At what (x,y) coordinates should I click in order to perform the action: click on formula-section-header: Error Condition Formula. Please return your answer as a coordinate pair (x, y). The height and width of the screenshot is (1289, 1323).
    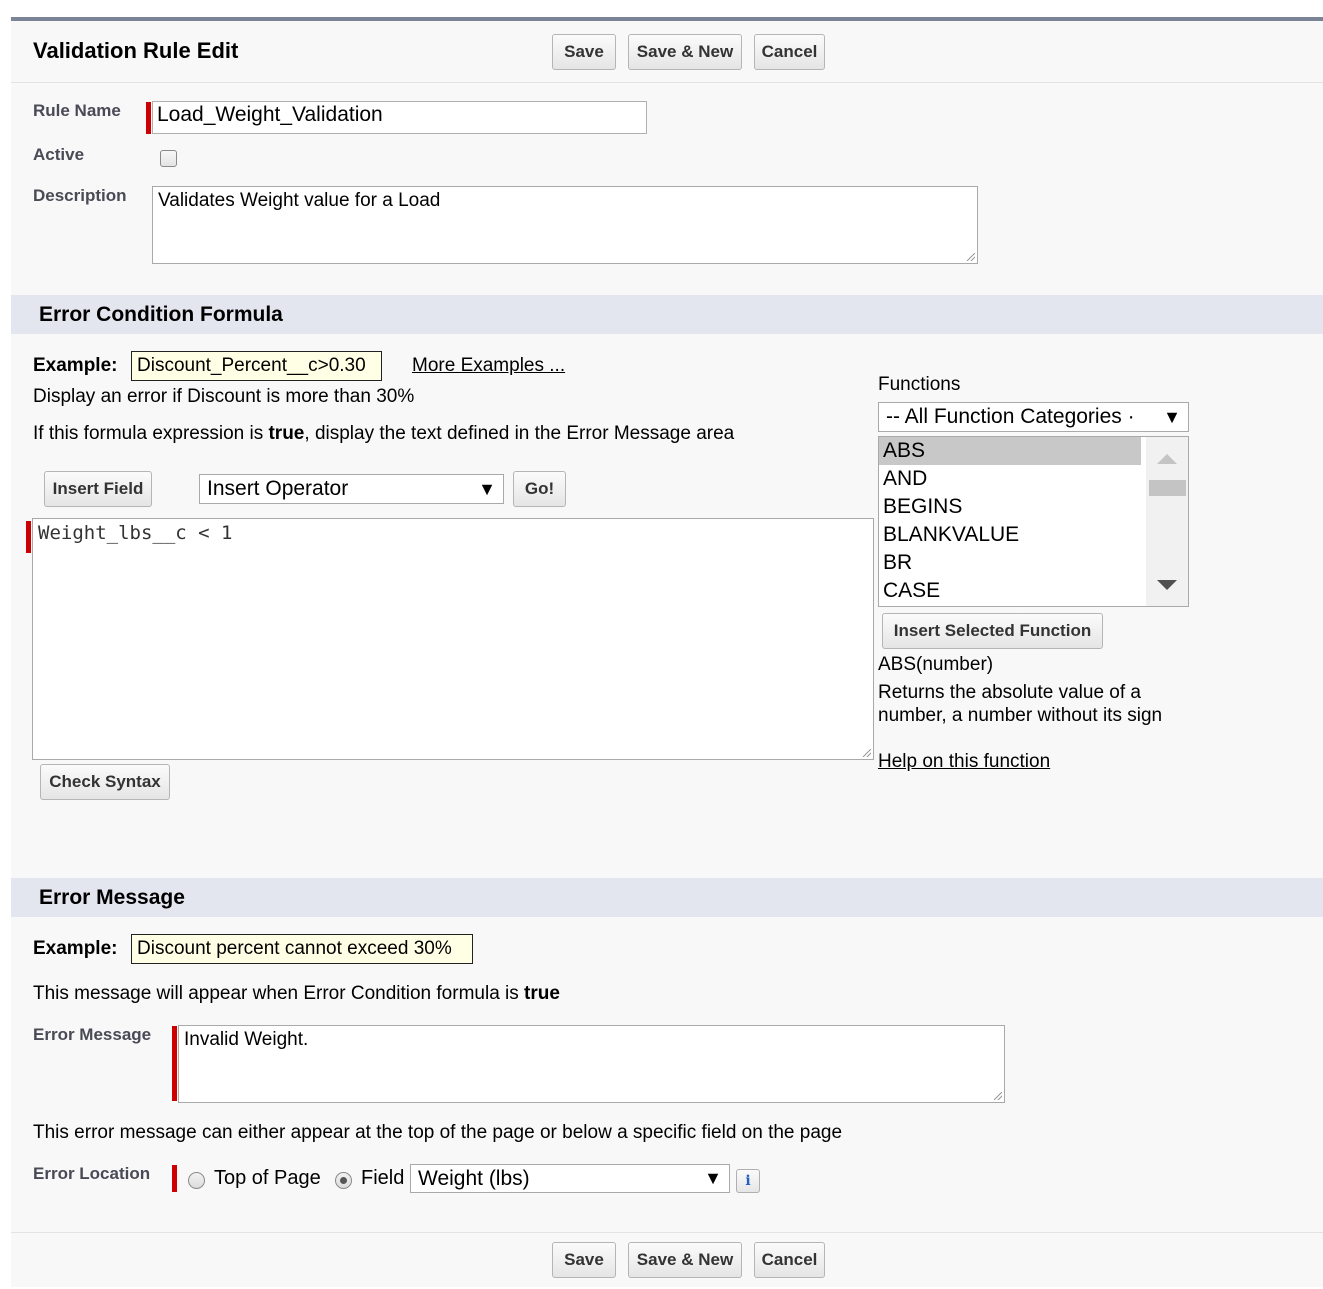
    Looking at the image, I should click on (667, 314).